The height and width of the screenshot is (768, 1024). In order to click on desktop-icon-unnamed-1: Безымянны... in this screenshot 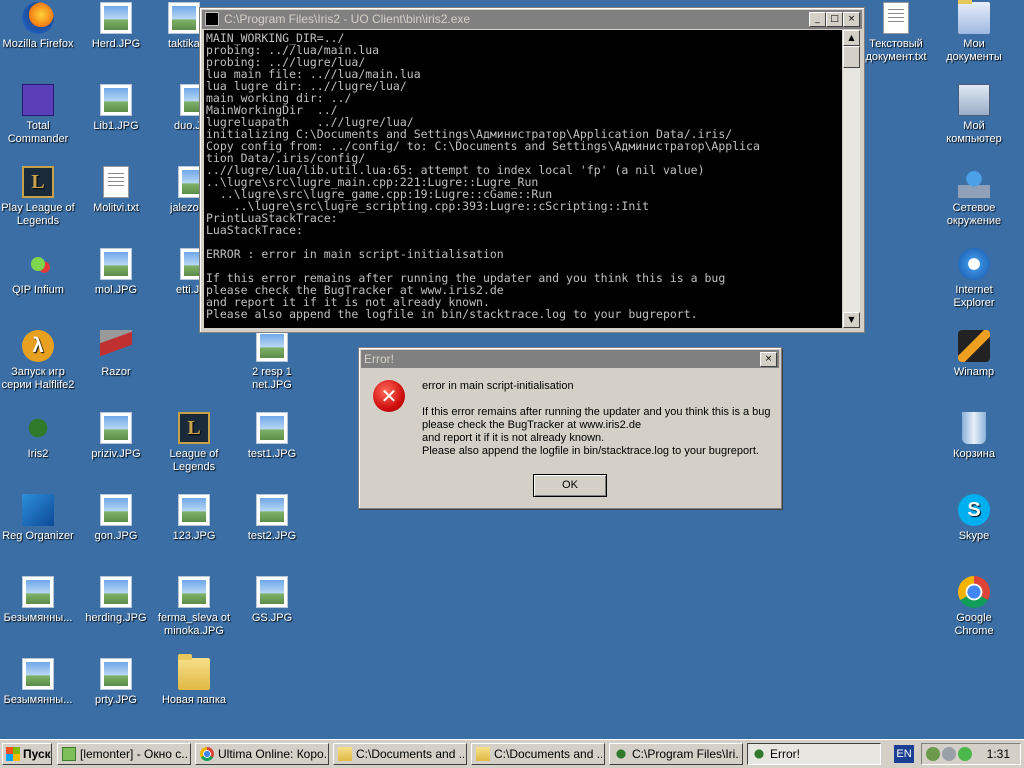, I will do `click(38, 600)`.